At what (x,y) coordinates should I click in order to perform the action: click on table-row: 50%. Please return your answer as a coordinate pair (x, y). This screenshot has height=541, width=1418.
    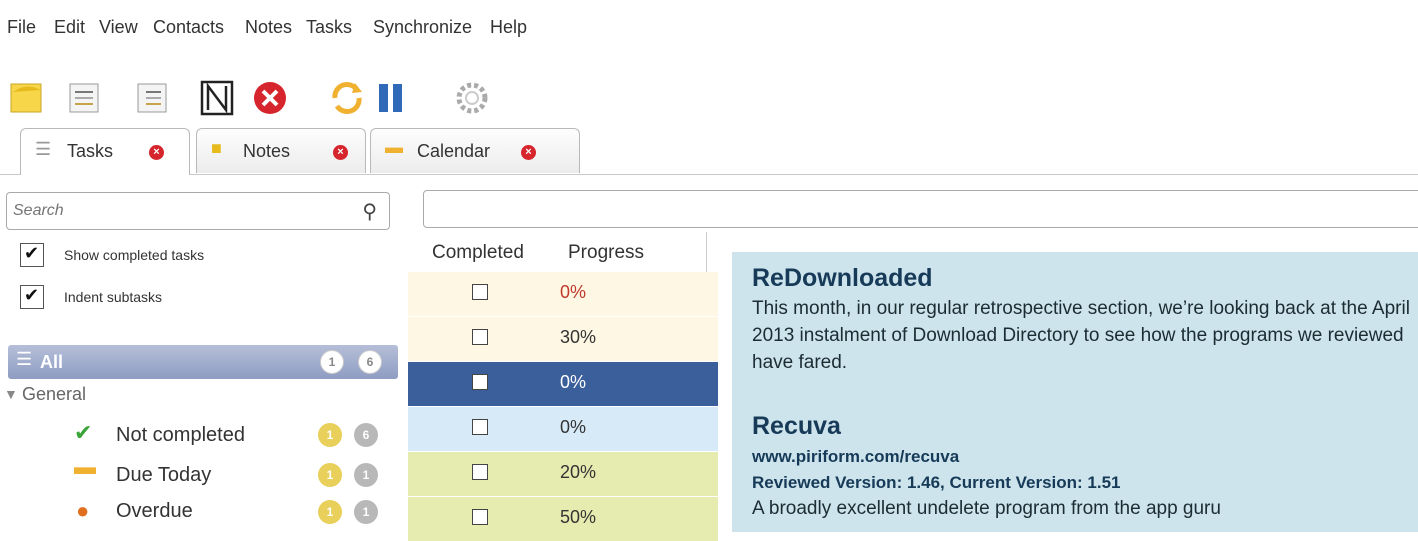
    Looking at the image, I should click on (563, 519).